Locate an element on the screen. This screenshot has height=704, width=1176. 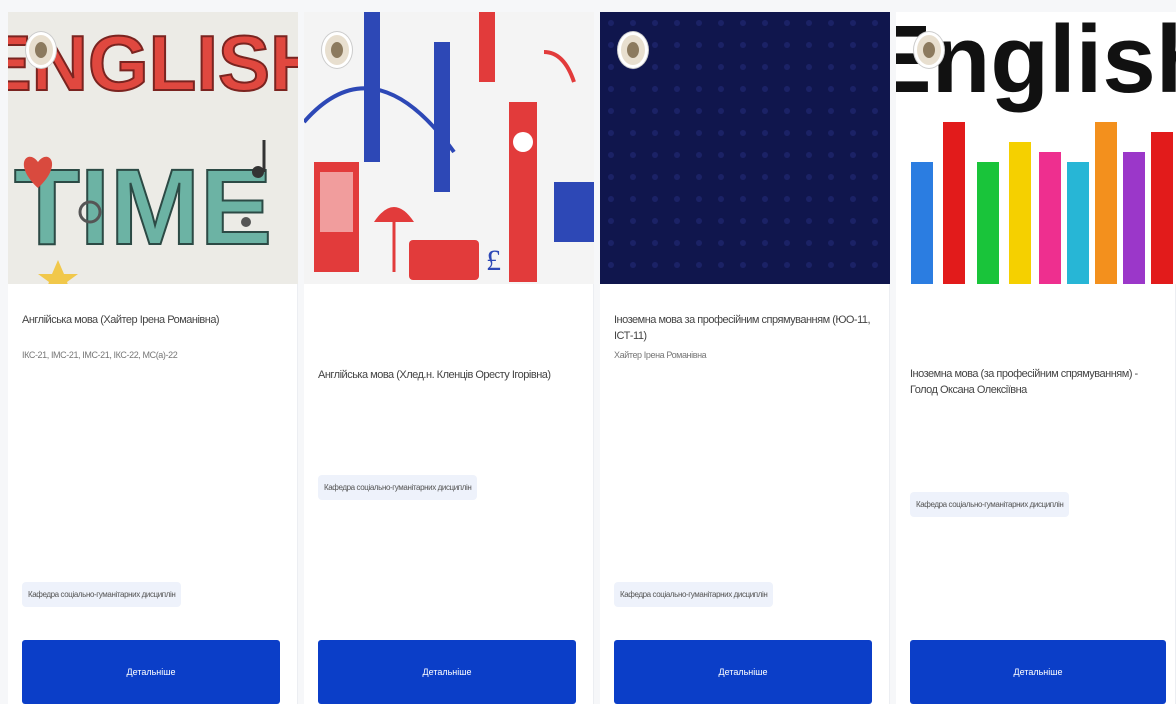
image-word-time: TIME is located at coordinates (143, 206).